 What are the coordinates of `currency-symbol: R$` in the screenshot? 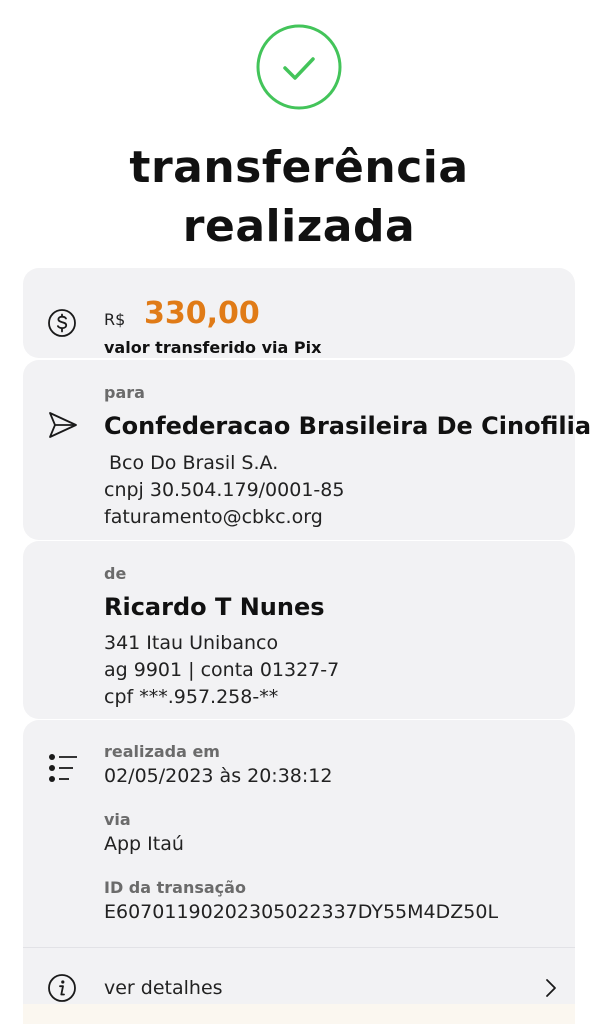 It's located at (115, 319).